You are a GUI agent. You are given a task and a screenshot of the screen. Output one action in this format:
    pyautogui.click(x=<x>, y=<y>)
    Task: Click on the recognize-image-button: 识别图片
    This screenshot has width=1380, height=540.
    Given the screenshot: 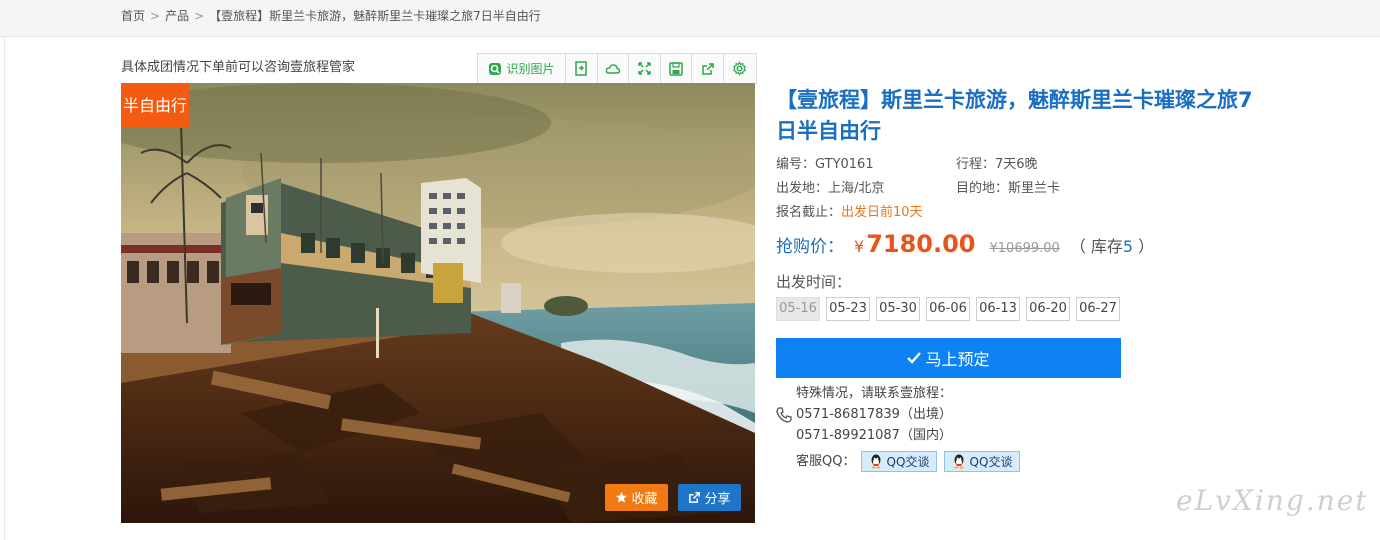 What is the action you would take?
    pyautogui.click(x=522, y=68)
    